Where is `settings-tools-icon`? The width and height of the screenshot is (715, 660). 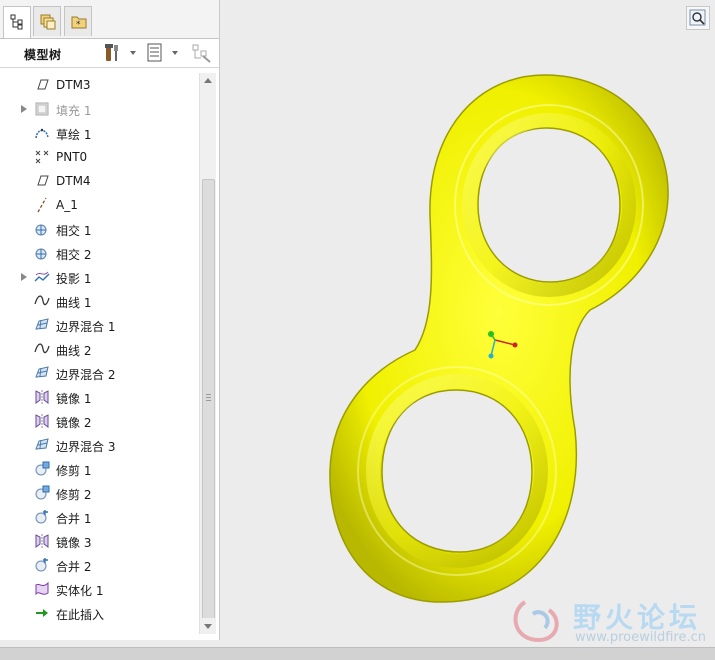 settings-tools-icon is located at coordinates (114, 53).